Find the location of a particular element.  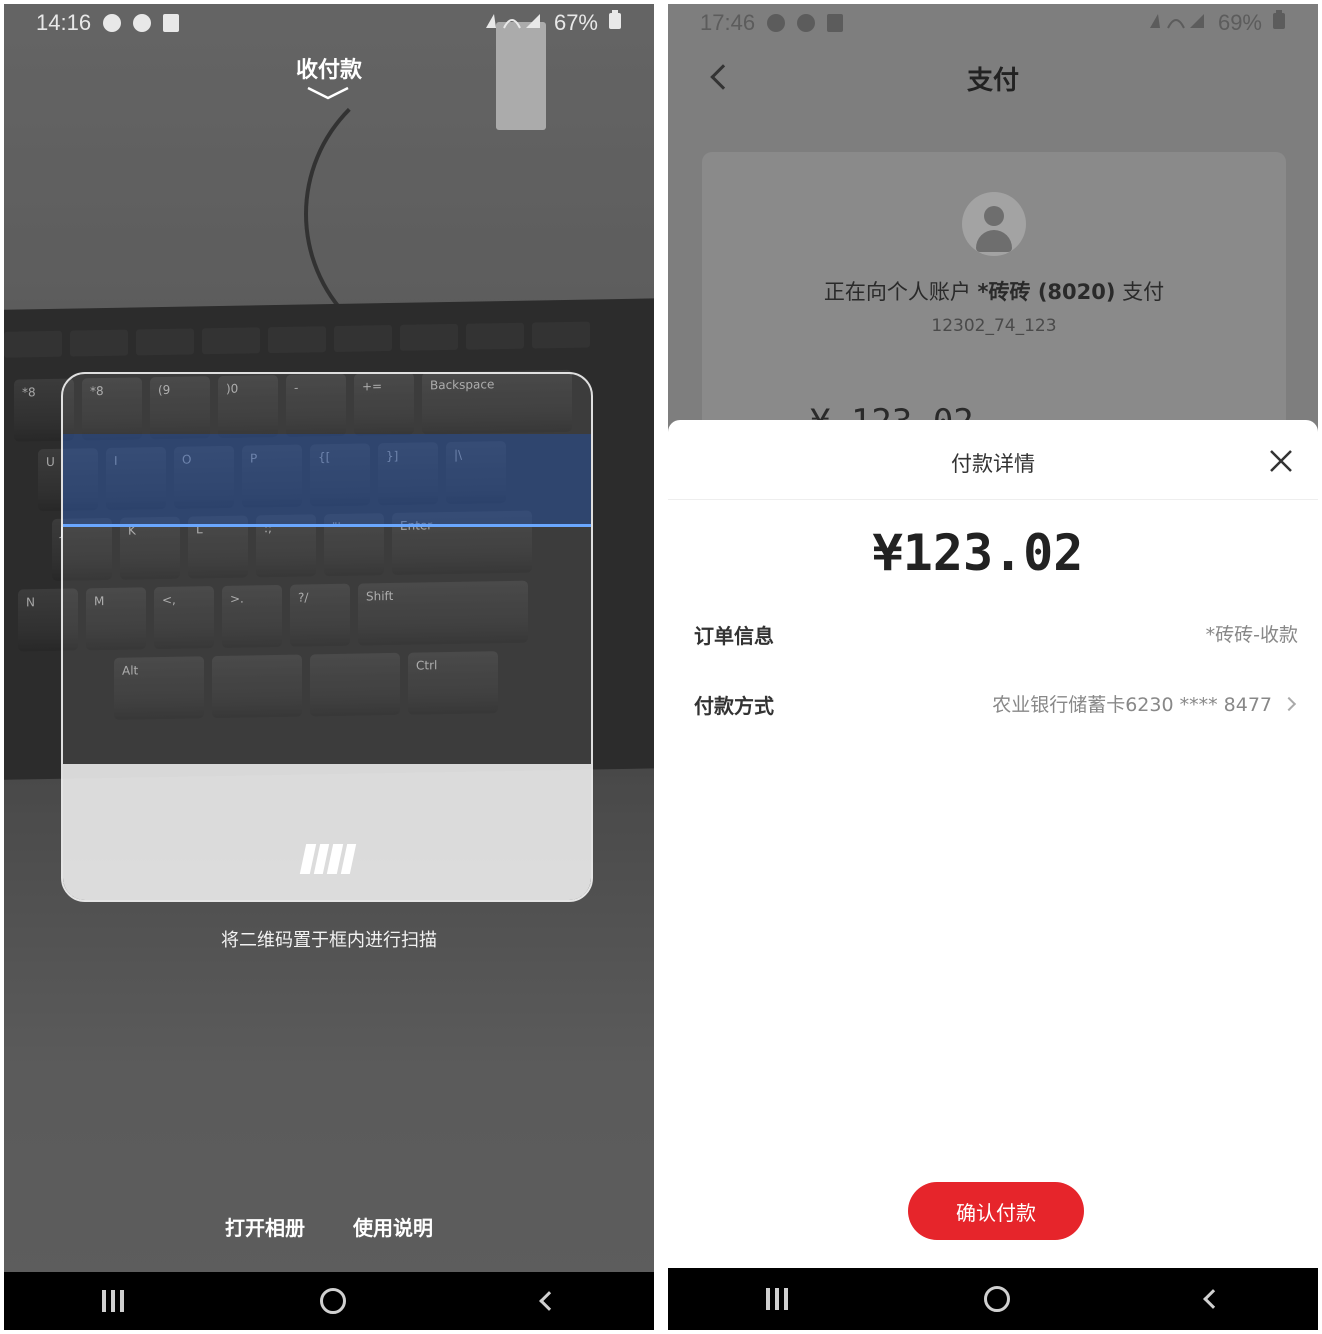

status-bar: 17:46 69% is located at coordinates (993, 23).